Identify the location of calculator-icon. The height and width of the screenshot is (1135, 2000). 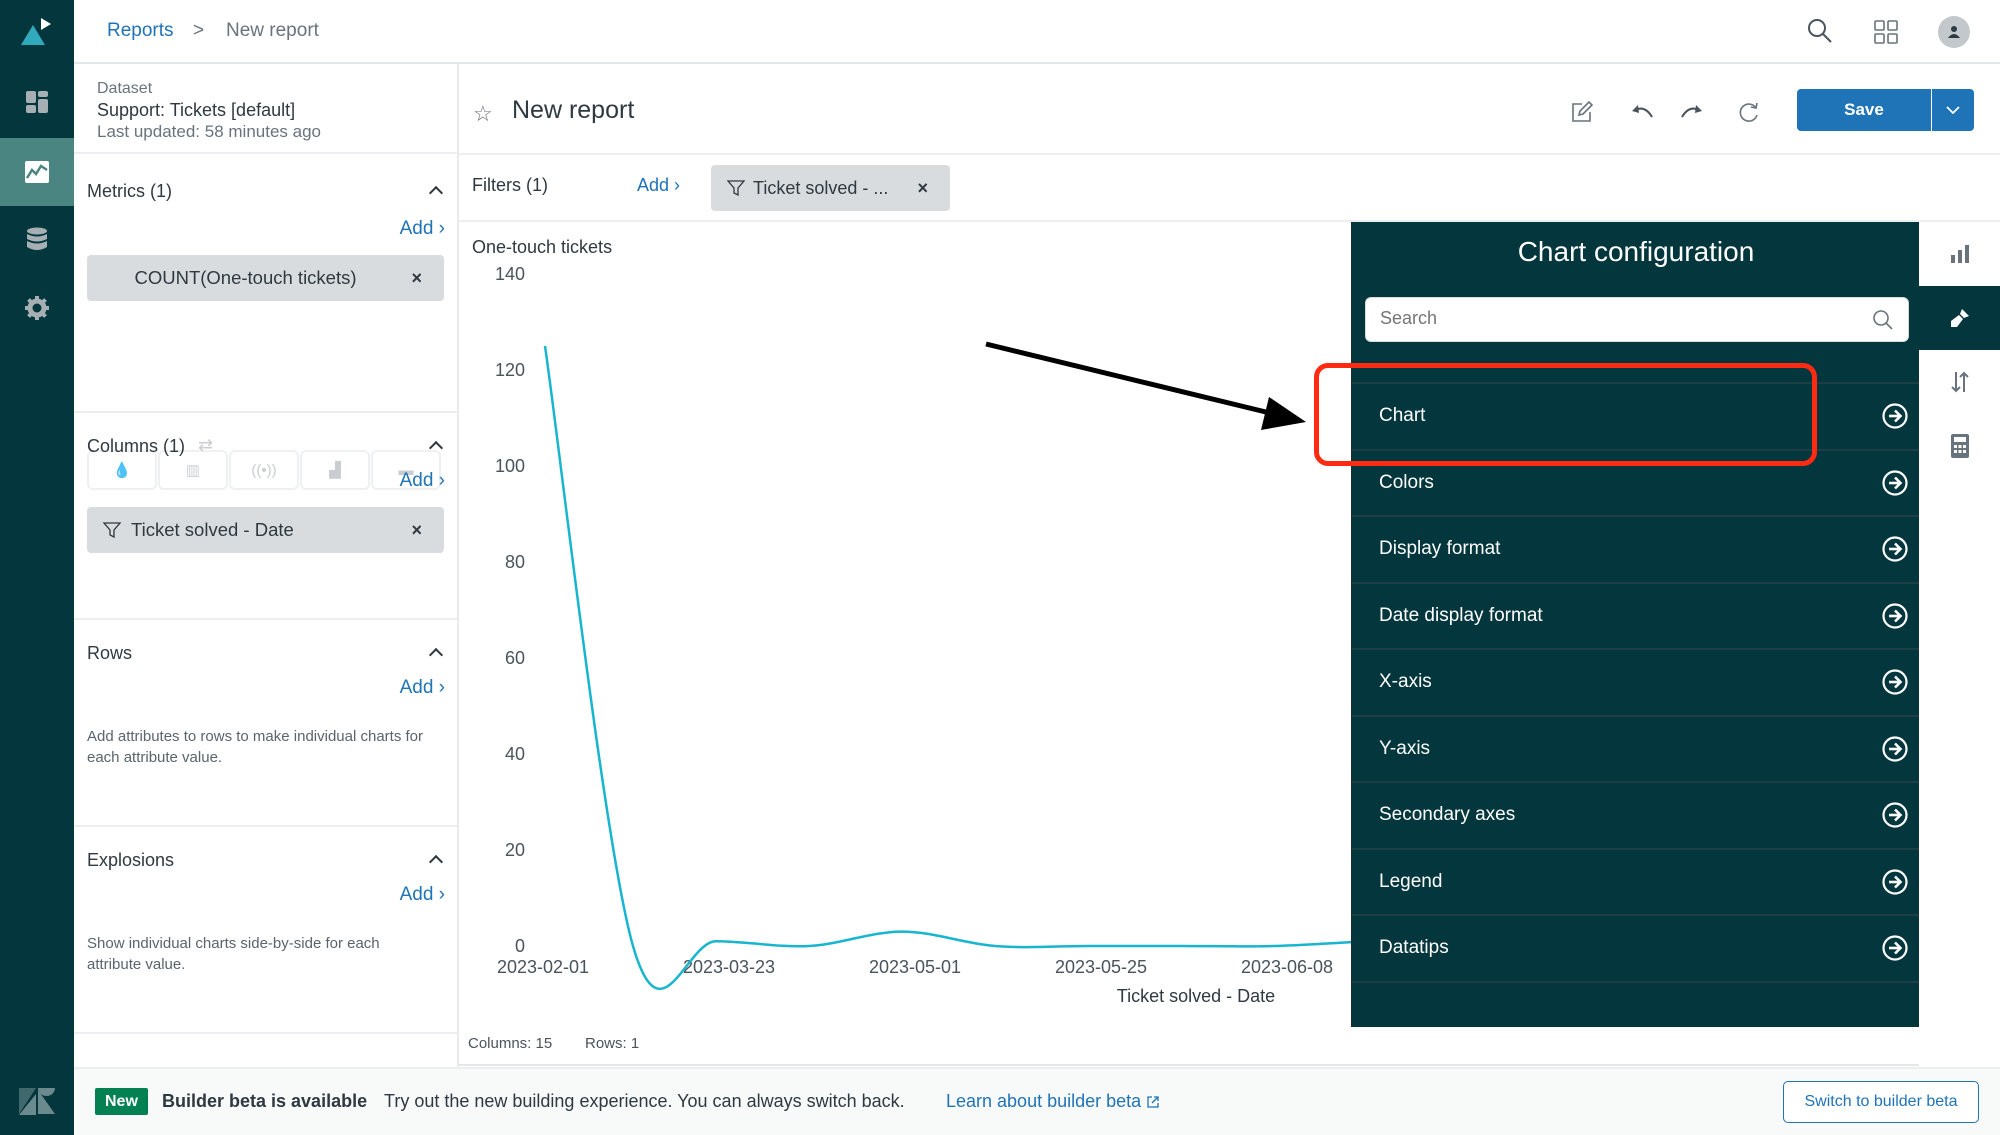
(1959, 446).